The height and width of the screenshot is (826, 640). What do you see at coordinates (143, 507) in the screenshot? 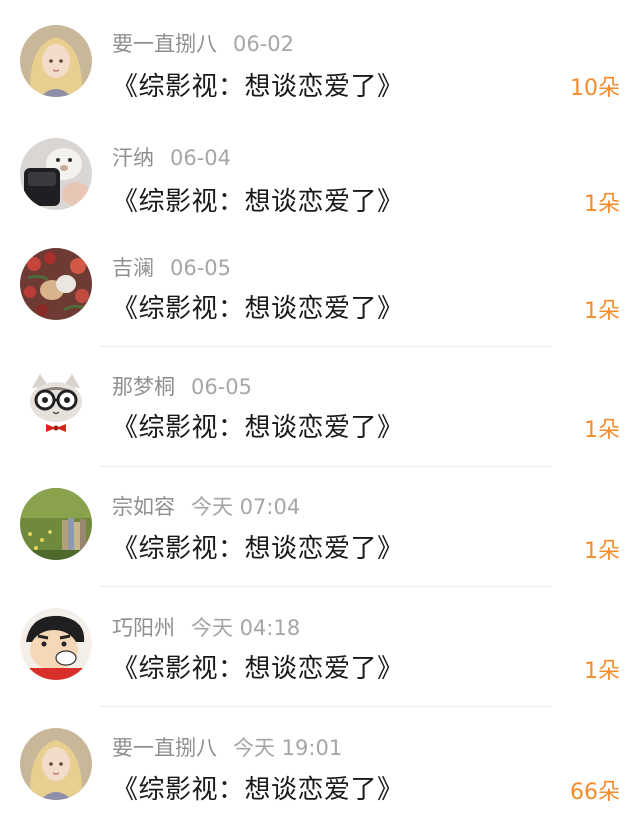
I see `username: 宗如容` at bounding box center [143, 507].